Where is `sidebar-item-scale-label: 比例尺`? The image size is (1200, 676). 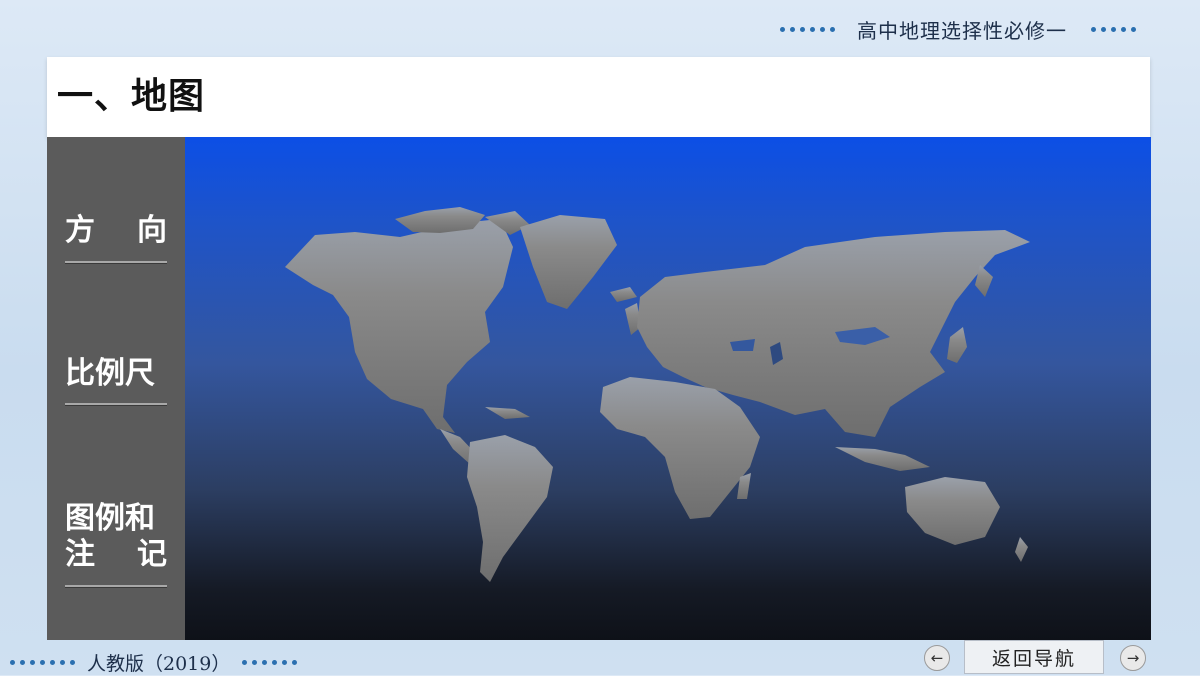 sidebar-item-scale-label: 比例尺 is located at coordinates (110, 373).